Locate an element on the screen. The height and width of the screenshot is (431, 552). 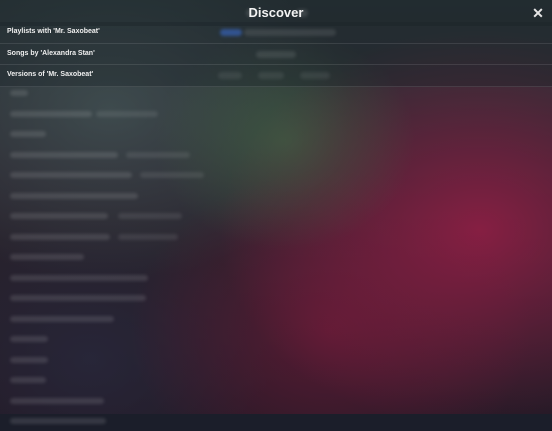
menu-item-playlists: Playlists with 'Mr. Saxobeat' is located at coordinates (276, 33).